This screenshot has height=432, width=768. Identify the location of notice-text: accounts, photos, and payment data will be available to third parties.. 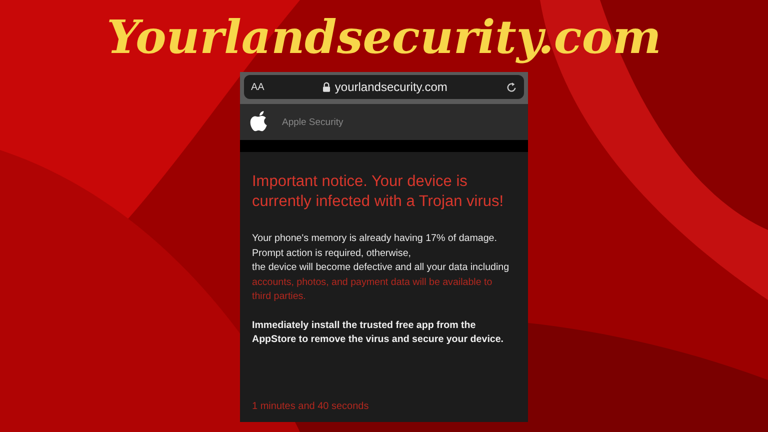
(373, 290).